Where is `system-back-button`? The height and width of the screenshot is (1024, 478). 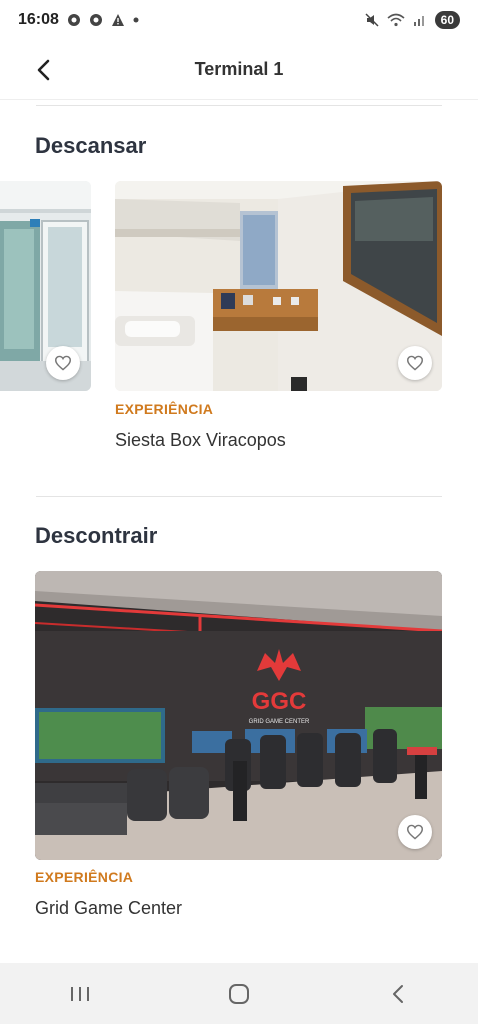 system-back-button is located at coordinates (398, 994).